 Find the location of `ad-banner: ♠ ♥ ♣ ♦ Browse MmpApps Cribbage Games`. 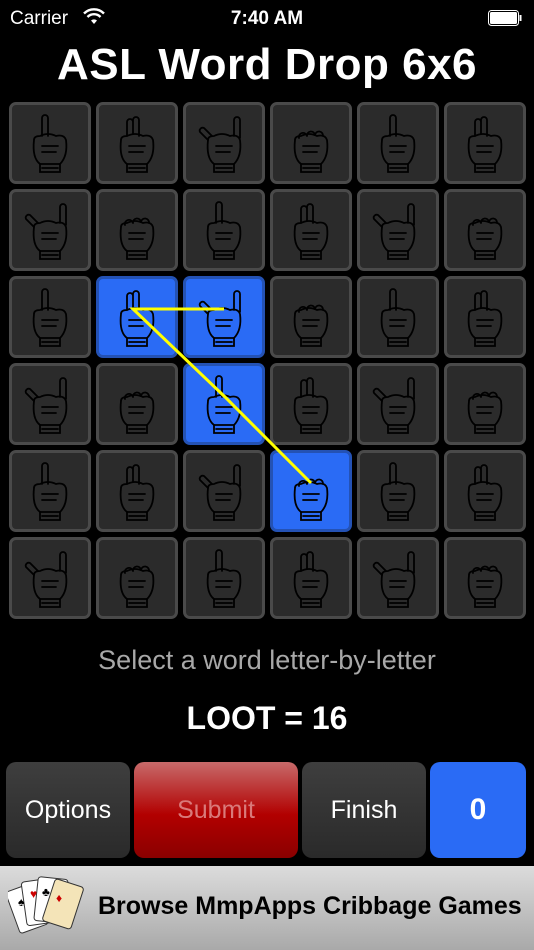

ad-banner: ♠ ♥ ♣ ♦ Browse MmpApps Cribbage Games is located at coordinates (267, 908).